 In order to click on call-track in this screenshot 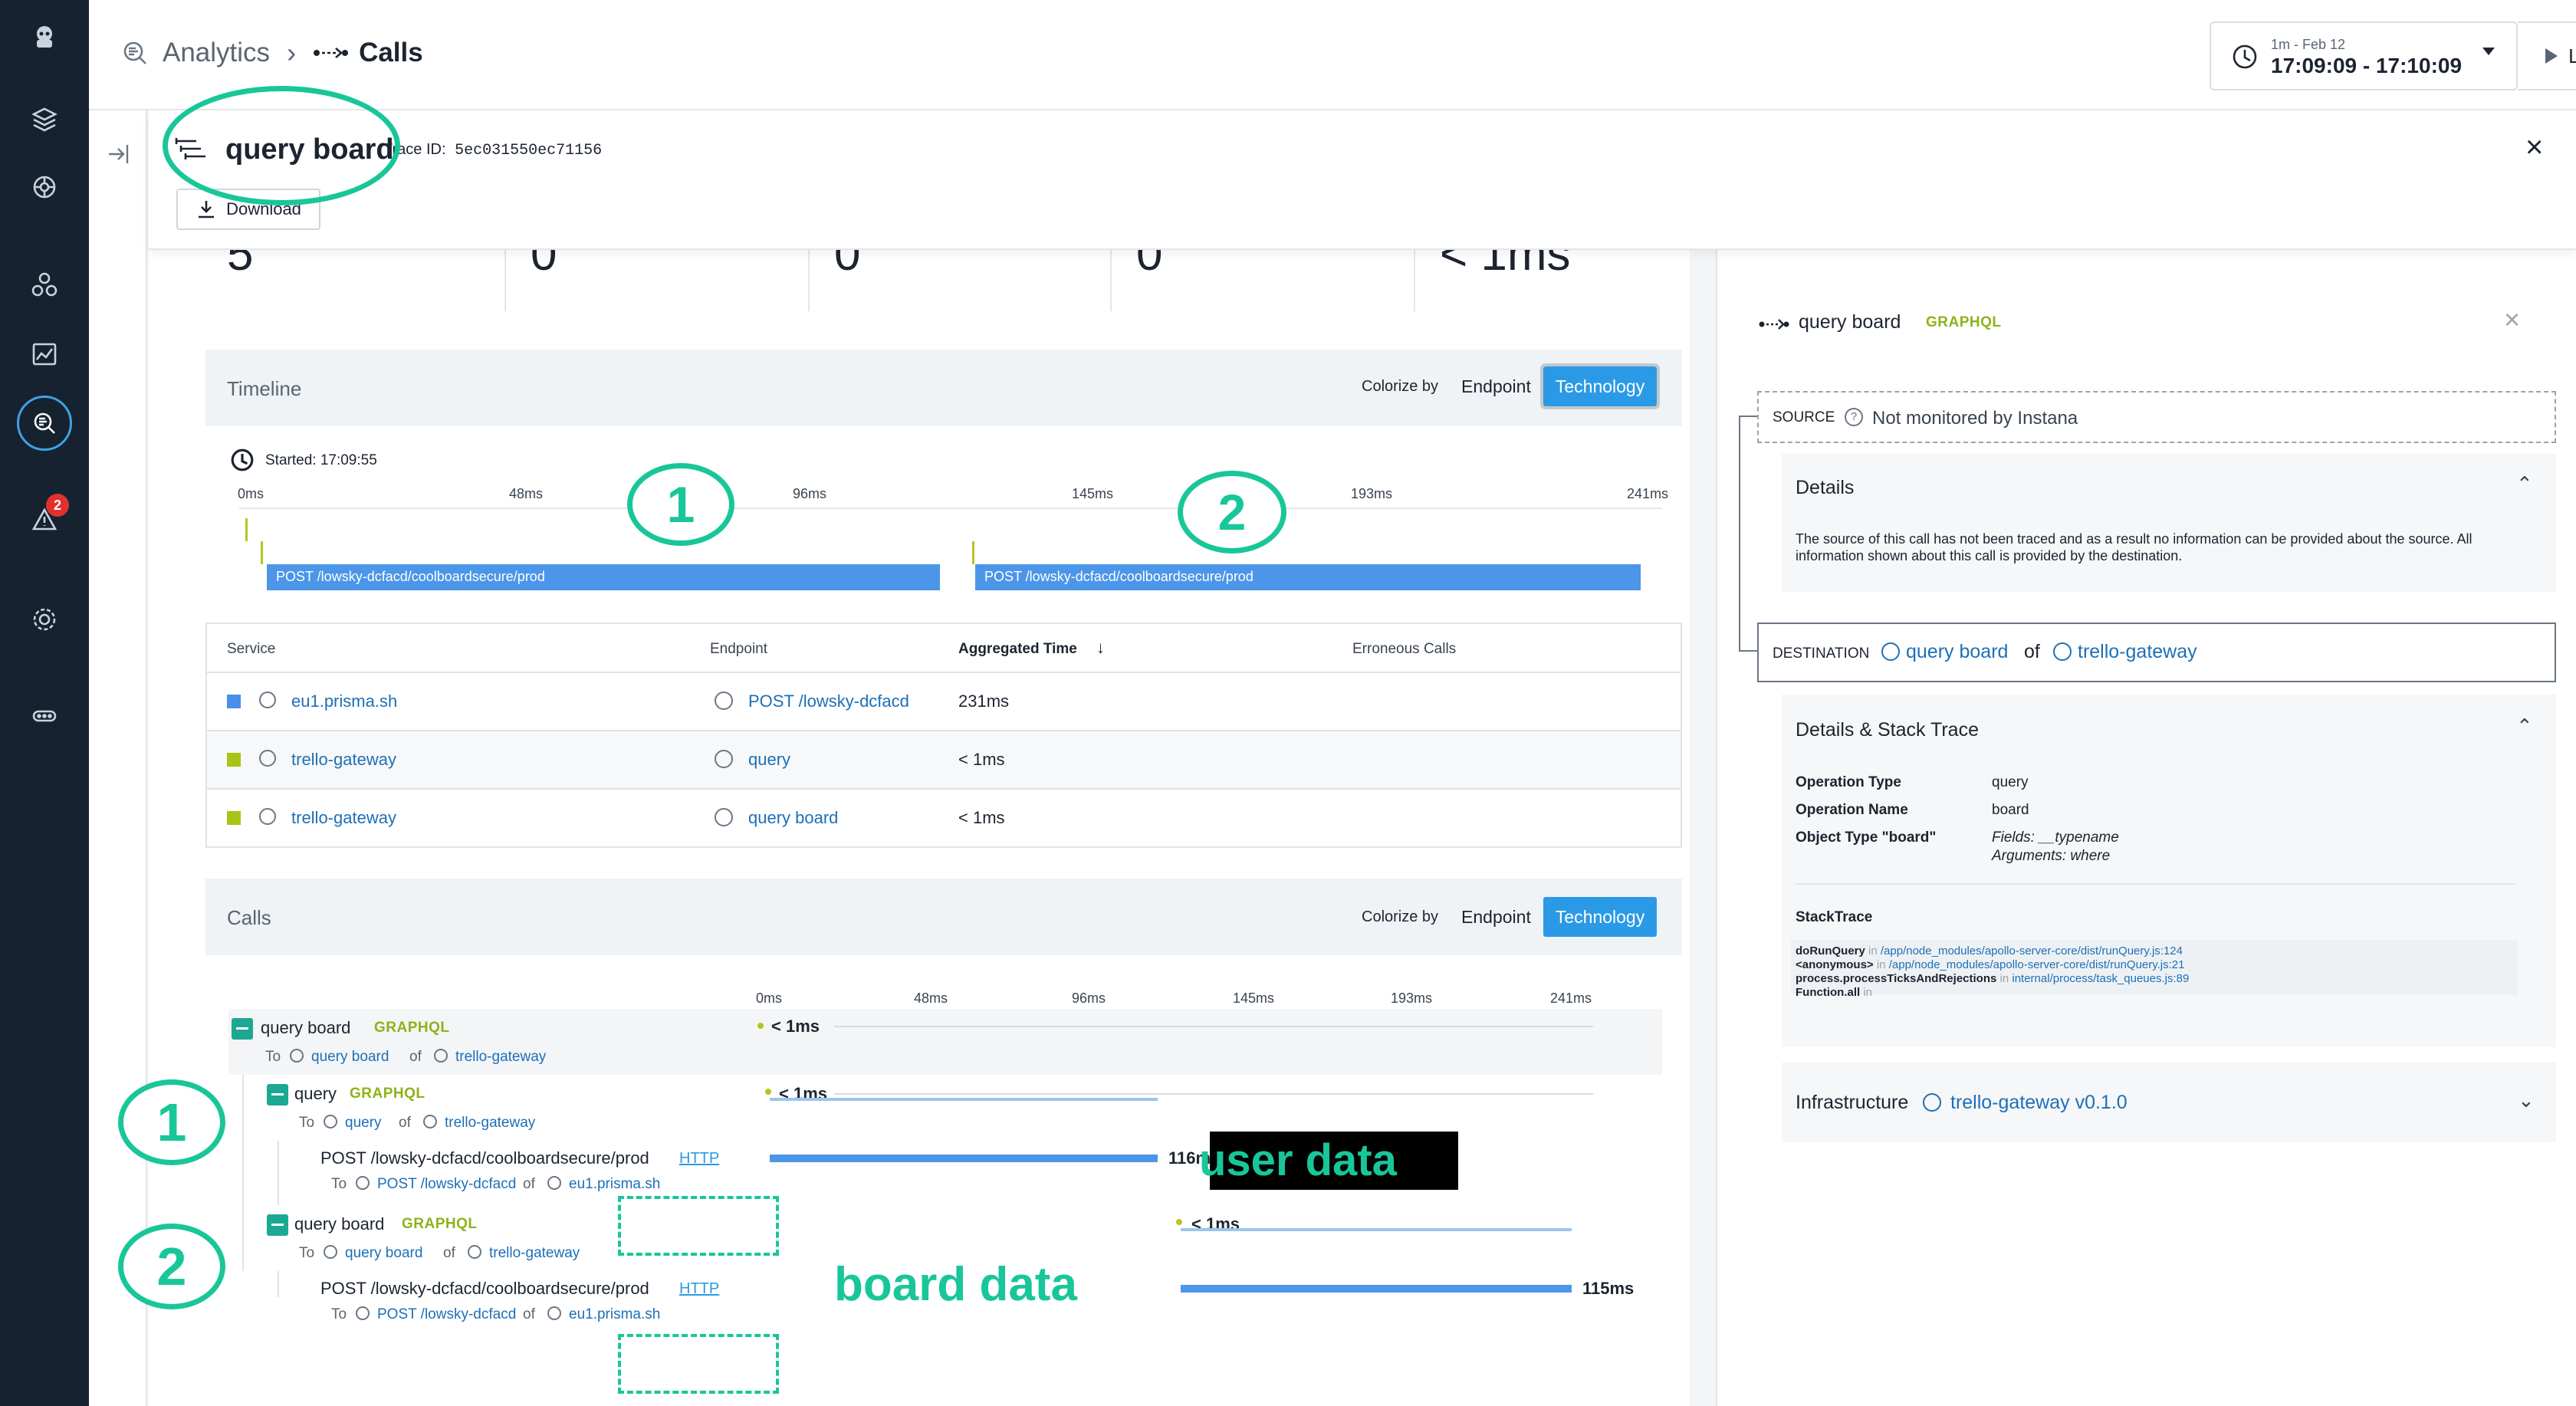, I will do `click(1213, 1026)`.